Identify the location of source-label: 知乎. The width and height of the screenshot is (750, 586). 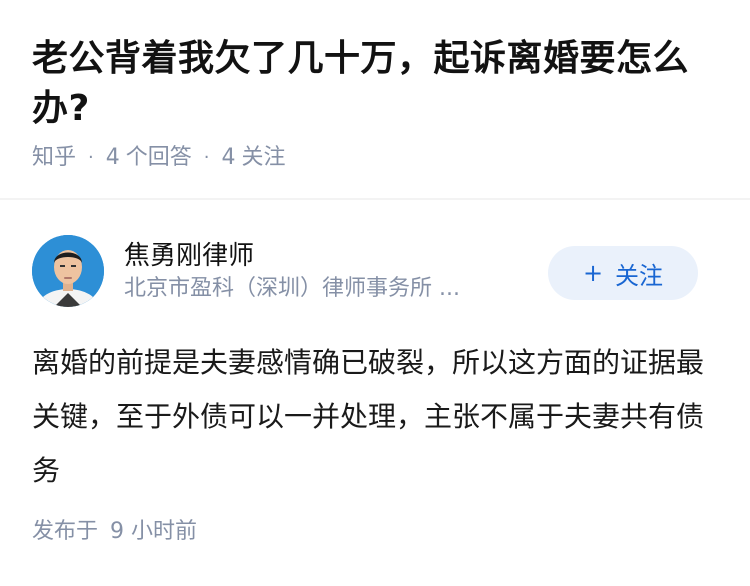
(54, 158).